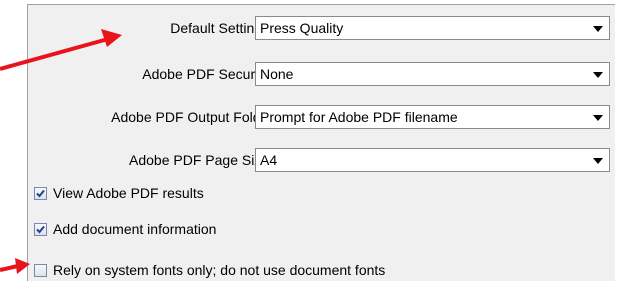  Describe the element at coordinates (277, 74) in the screenshot. I see `pdf-security-value: None` at that location.